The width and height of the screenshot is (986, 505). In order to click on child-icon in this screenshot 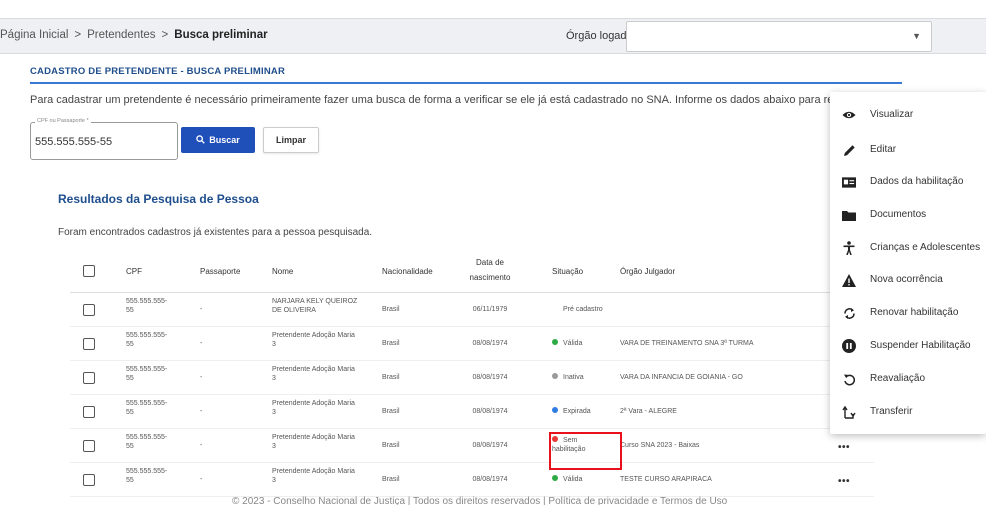, I will do `click(849, 248)`.